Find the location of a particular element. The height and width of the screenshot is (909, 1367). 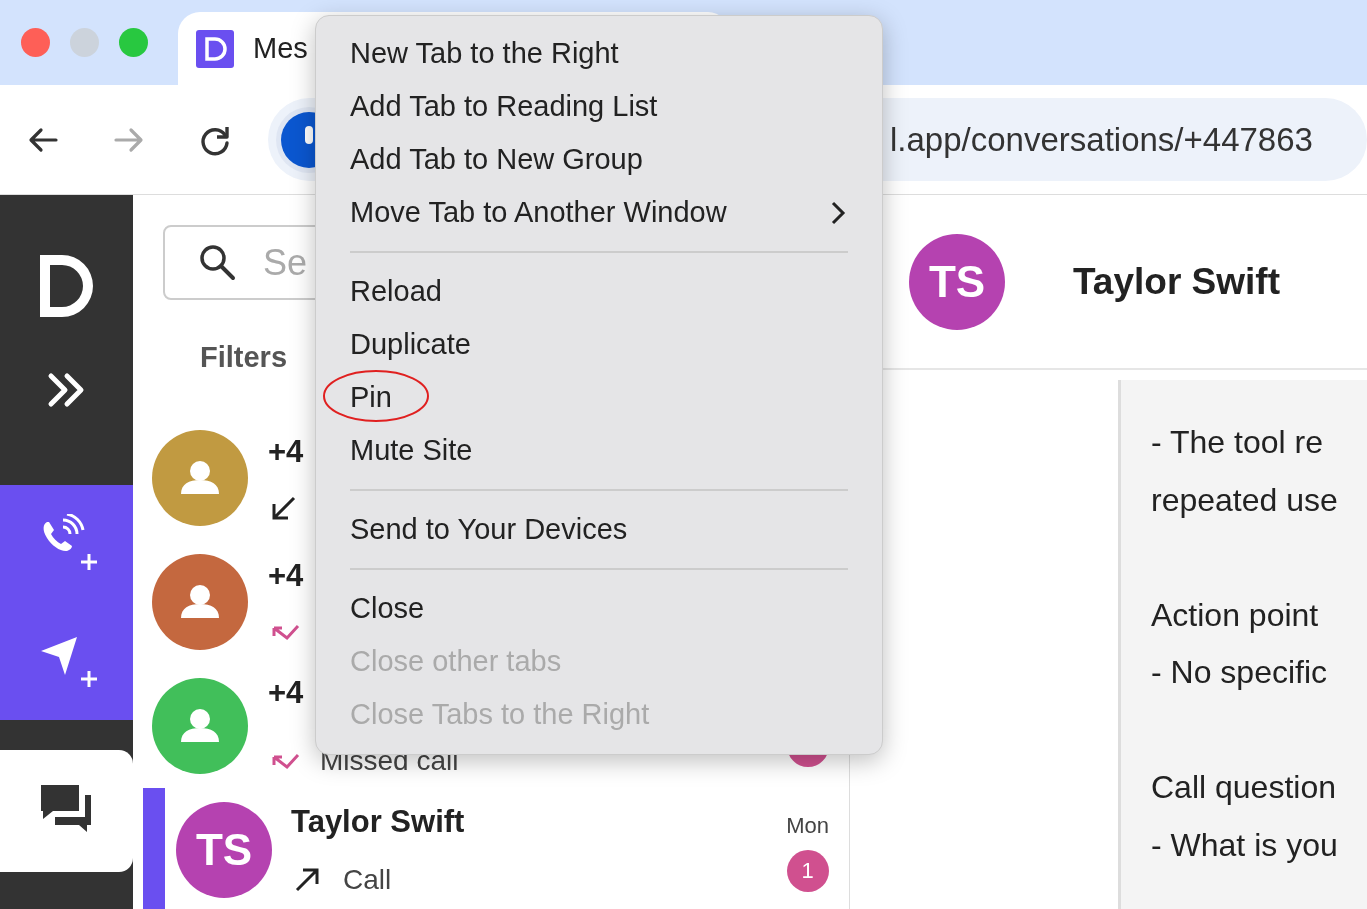

unread-badge: 1 is located at coordinates (807, 870).